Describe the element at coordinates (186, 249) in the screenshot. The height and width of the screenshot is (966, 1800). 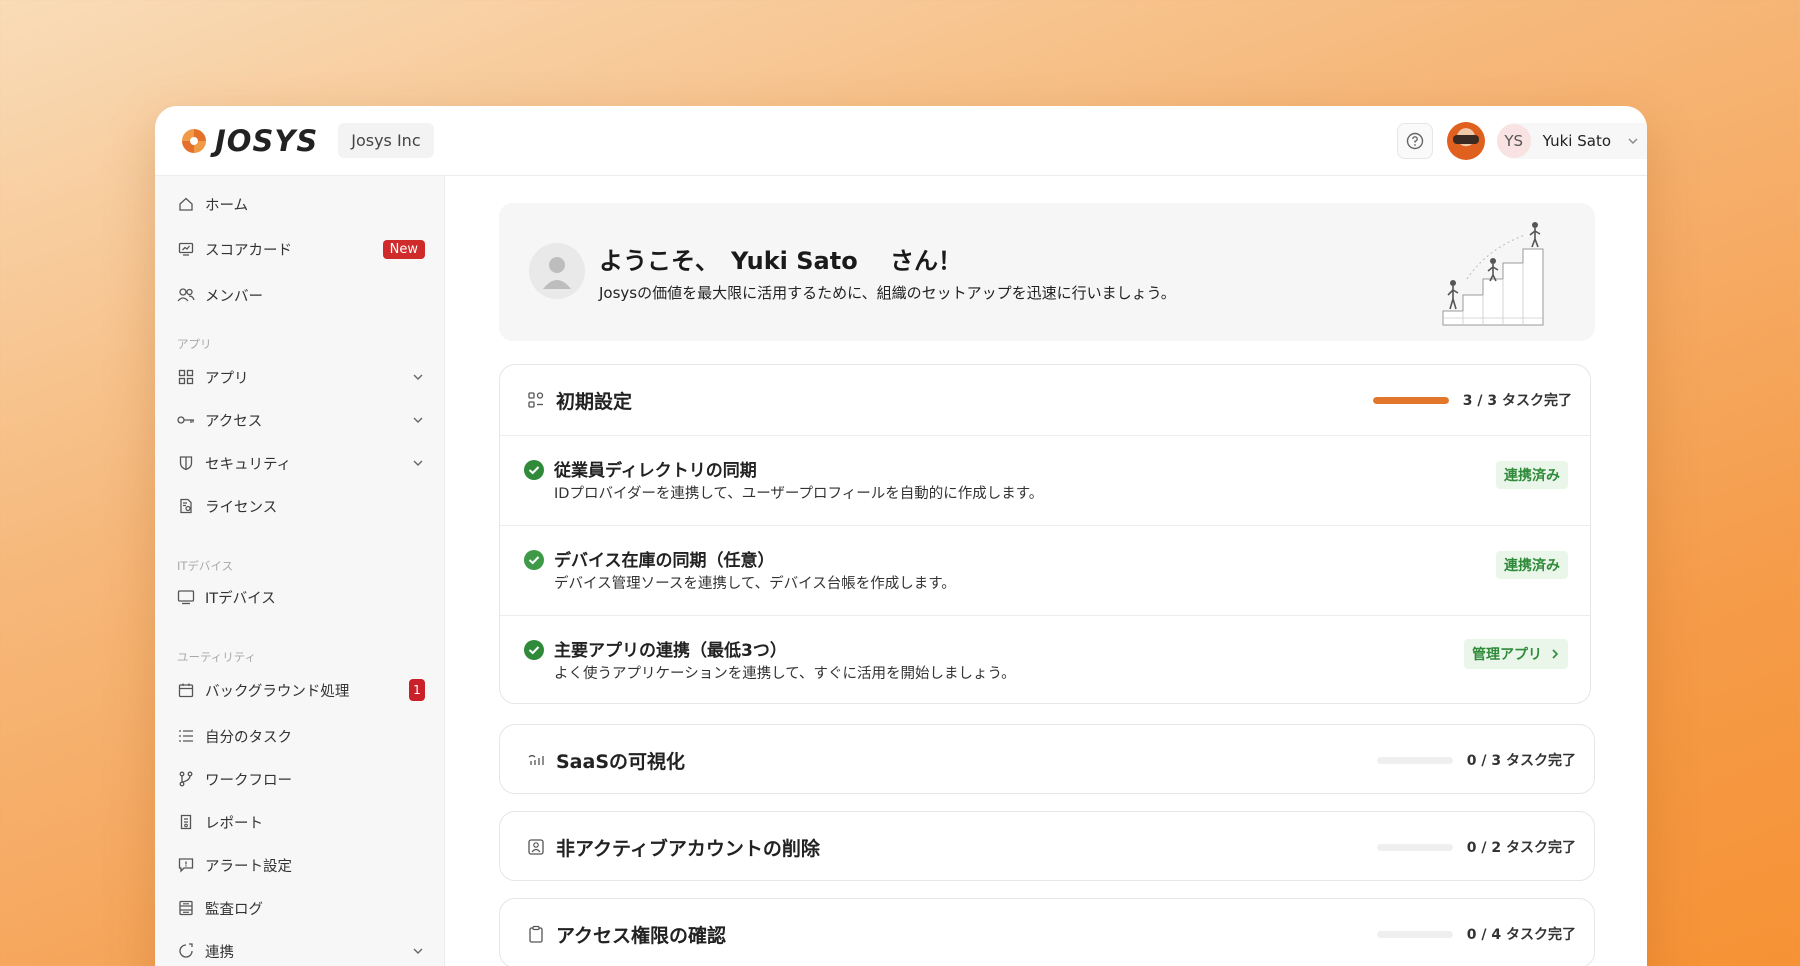
I see `scorecard-icon` at that location.